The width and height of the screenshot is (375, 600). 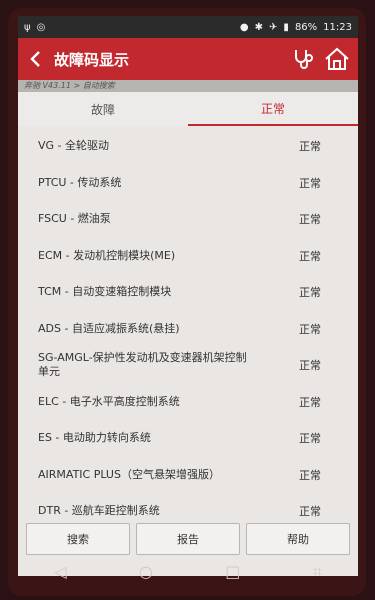 What do you see at coordinates (188, 256) in the screenshot?
I see `list-item: ECM - 发动机控制模块(ME) 正常` at bounding box center [188, 256].